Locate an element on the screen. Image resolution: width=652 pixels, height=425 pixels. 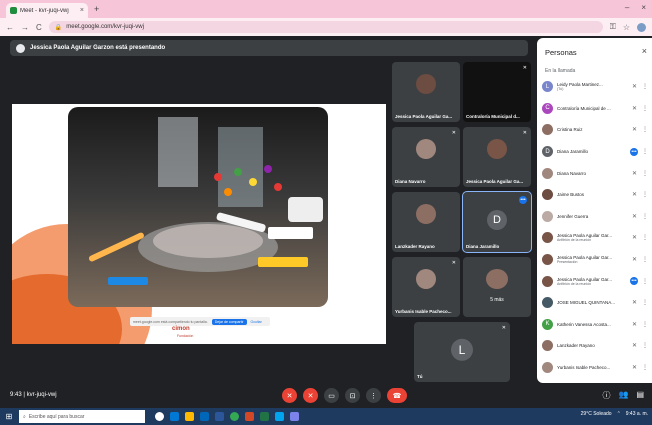
participant-row: Jaime Bustos ✕ ⋮ is located at coordinates (594, 195).